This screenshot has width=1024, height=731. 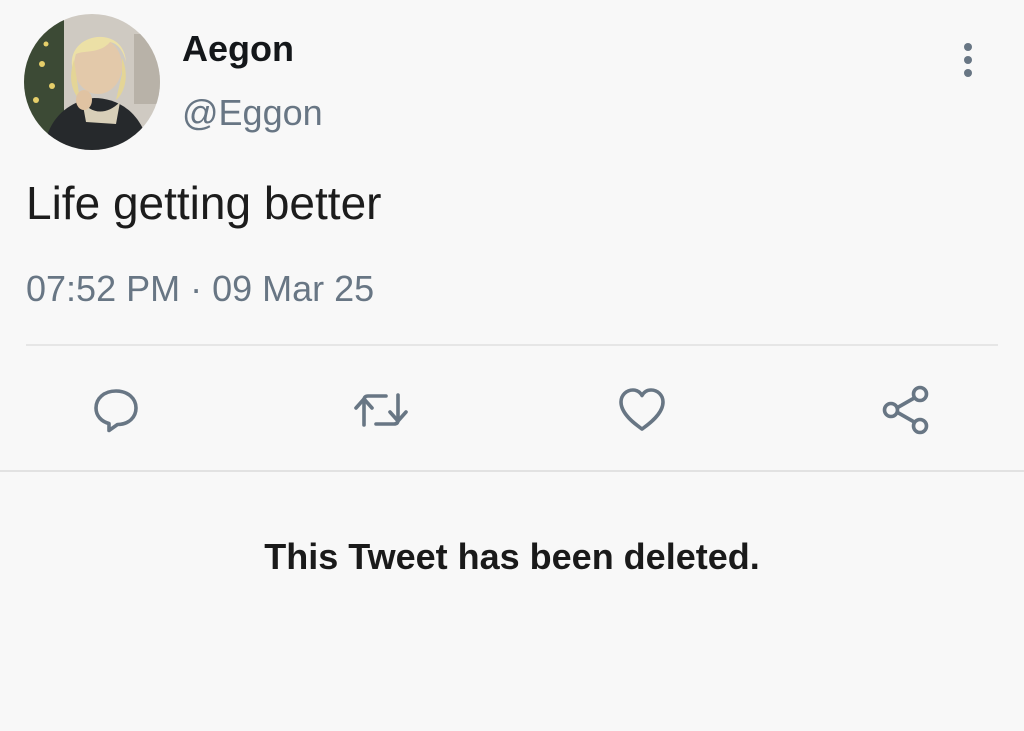 I want to click on more-options-button, so click(x=968, y=60).